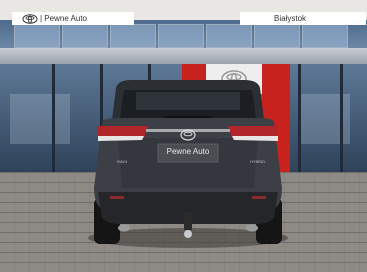 The height and width of the screenshot is (272, 367). Describe the element at coordinates (290, 18) in the screenshot. I see `city-label: Białystok` at that location.